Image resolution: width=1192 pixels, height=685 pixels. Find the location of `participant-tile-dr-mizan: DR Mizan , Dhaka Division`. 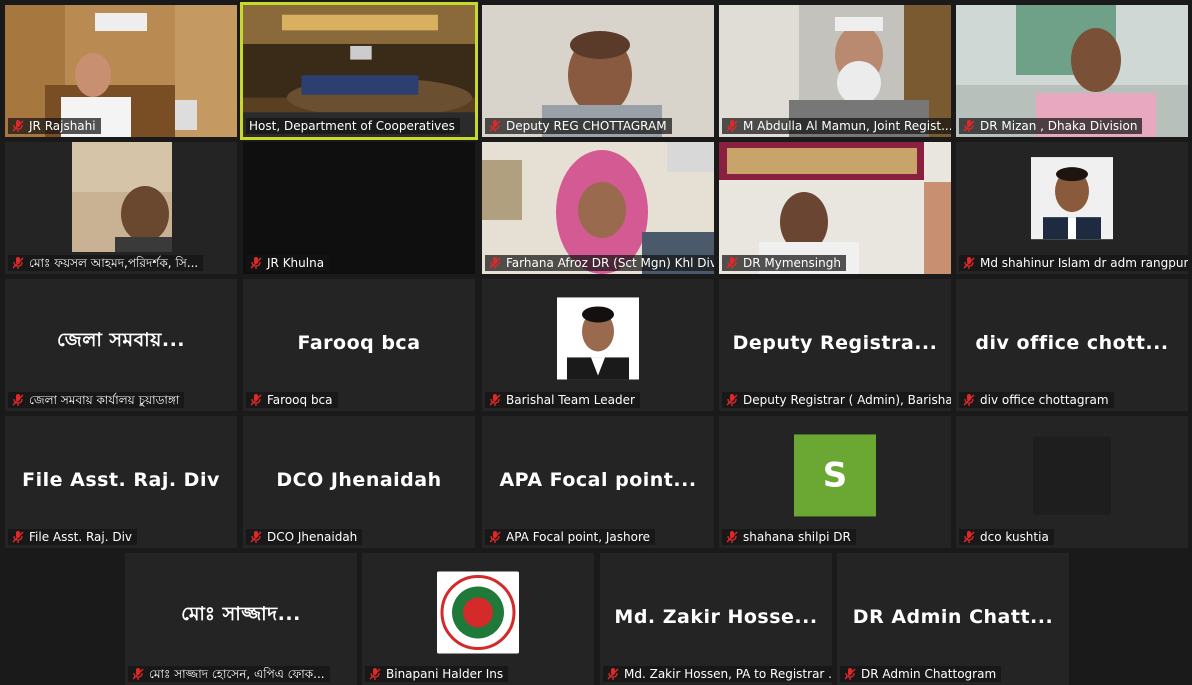

participant-tile-dr-mizan: DR Mizan , Dhaka Division is located at coordinates (1072, 71).